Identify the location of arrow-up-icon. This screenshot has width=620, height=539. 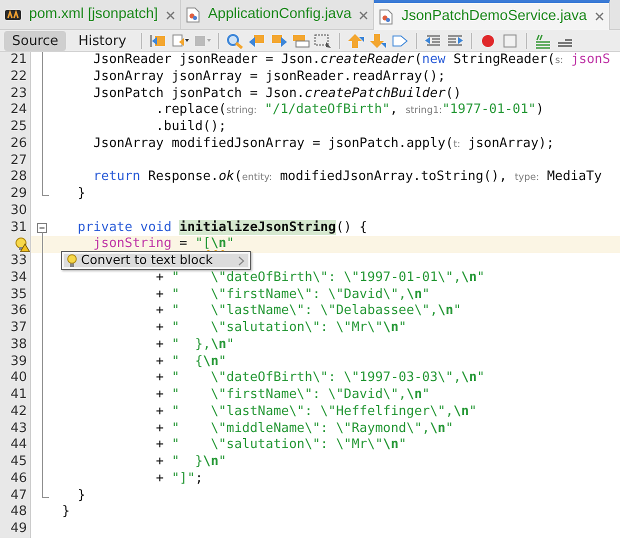
(356, 40).